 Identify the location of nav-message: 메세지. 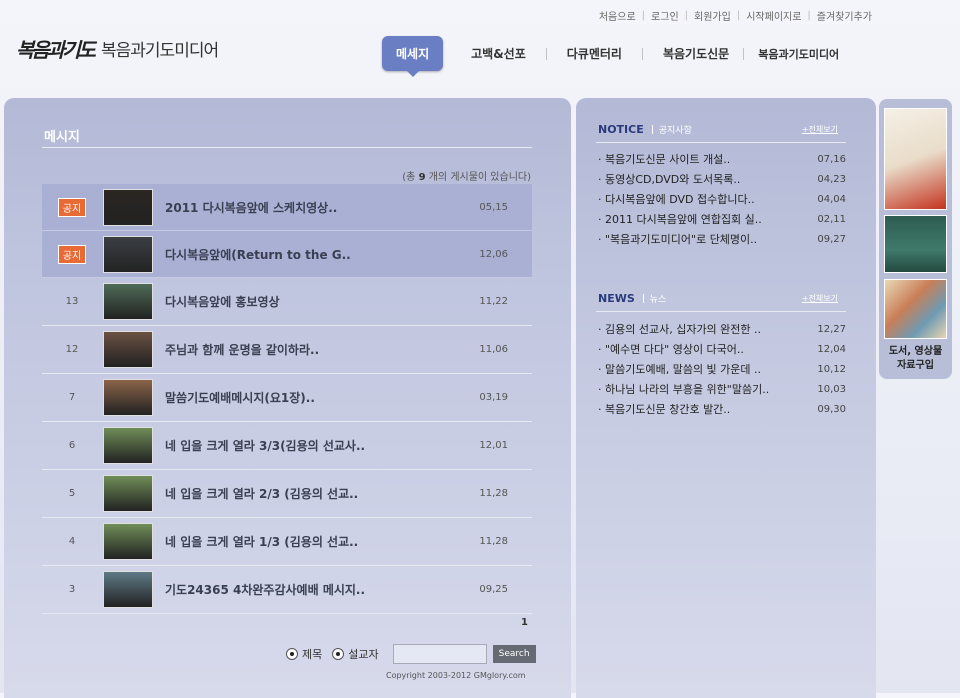
(413, 56).